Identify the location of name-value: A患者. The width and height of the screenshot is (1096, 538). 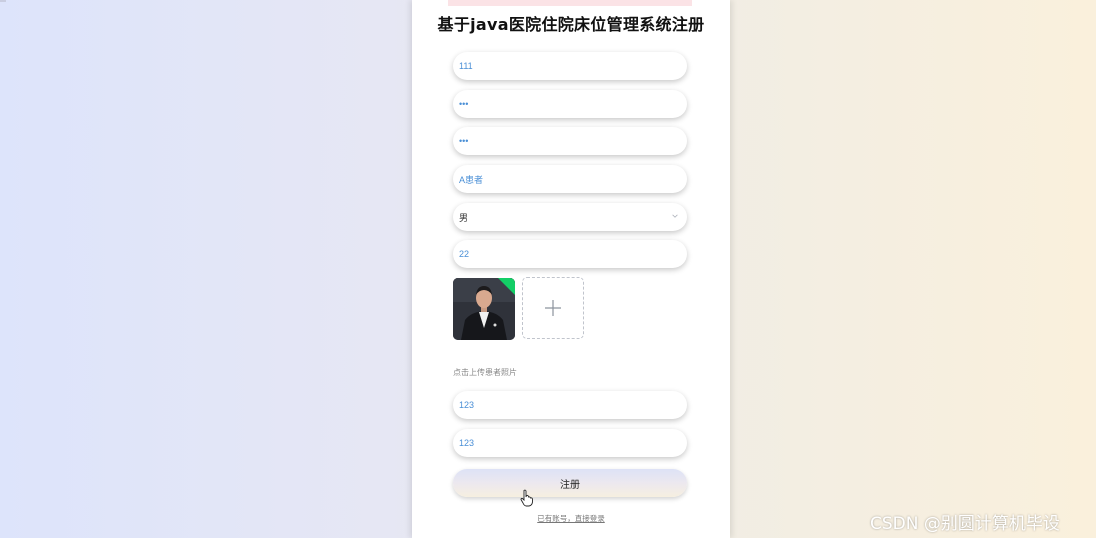
(471, 179).